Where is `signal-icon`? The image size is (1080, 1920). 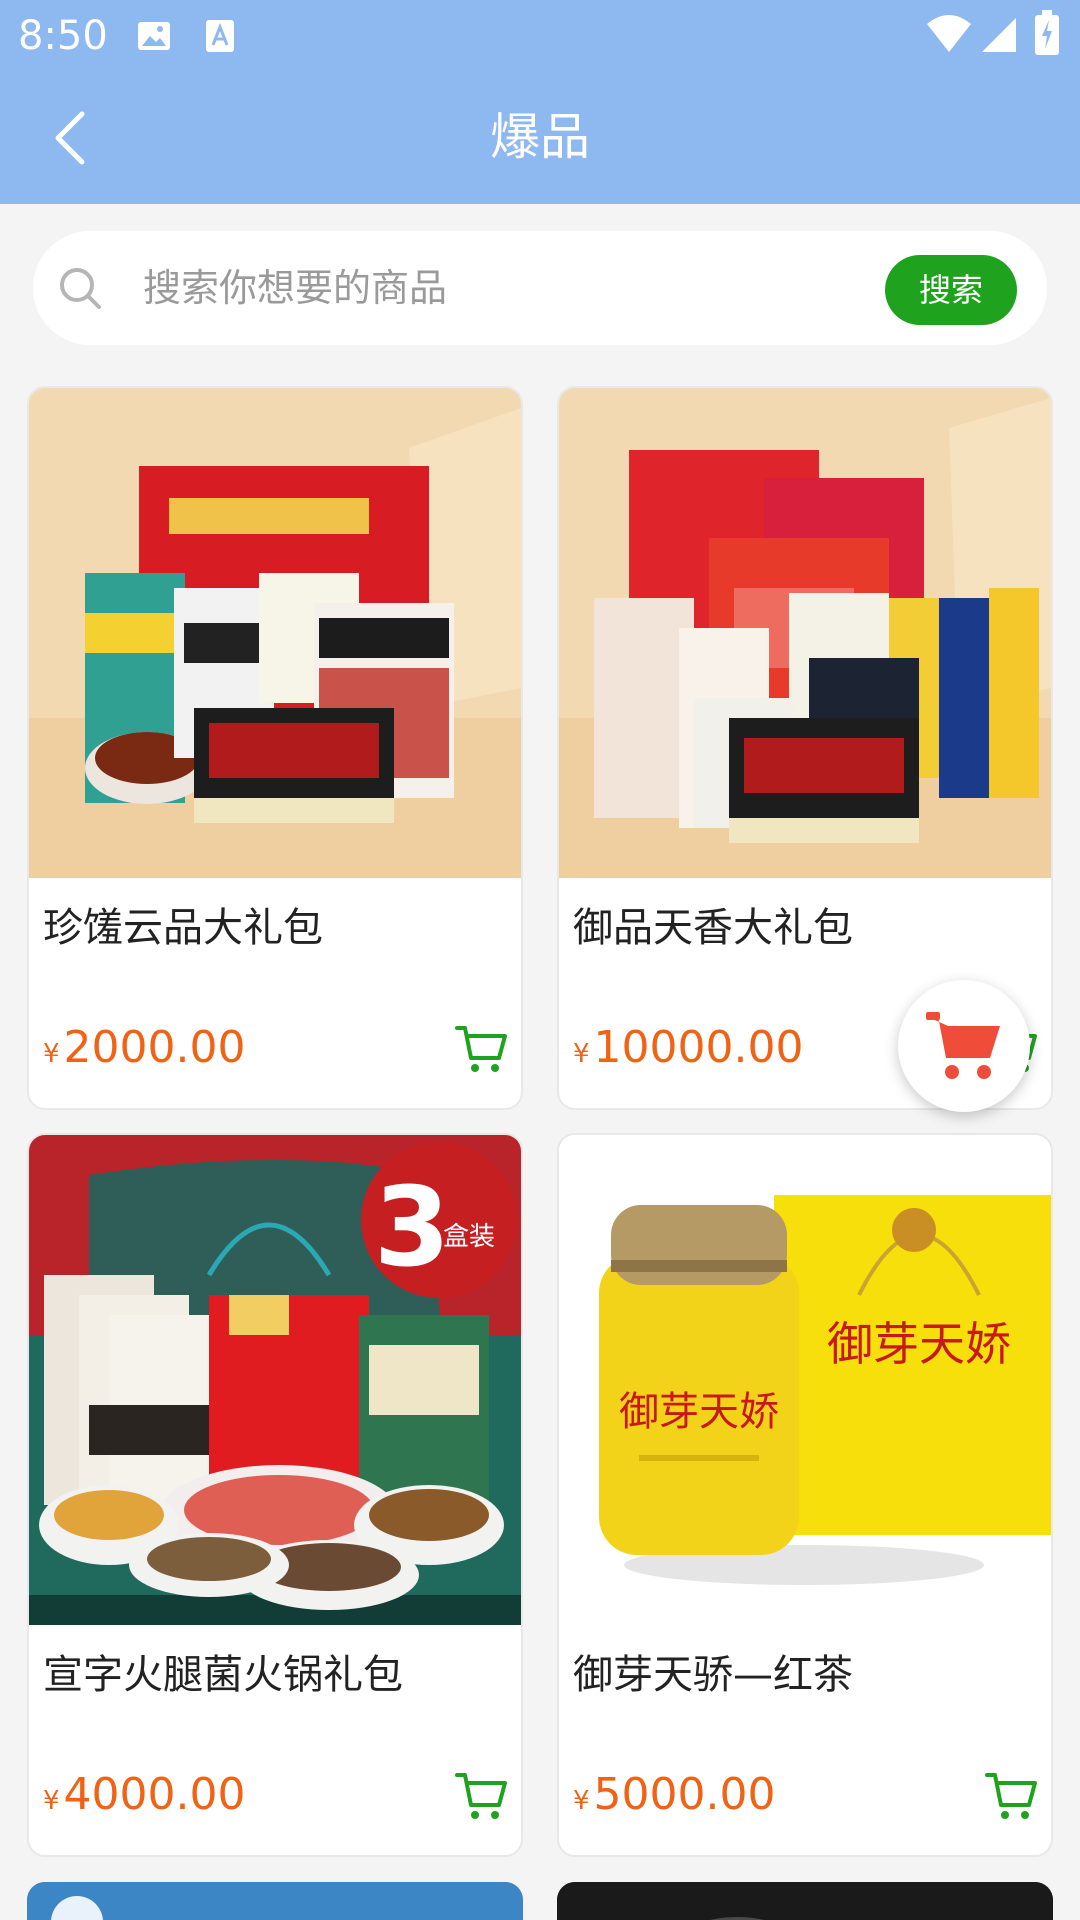 signal-icon is located at coordinates (999, 35).